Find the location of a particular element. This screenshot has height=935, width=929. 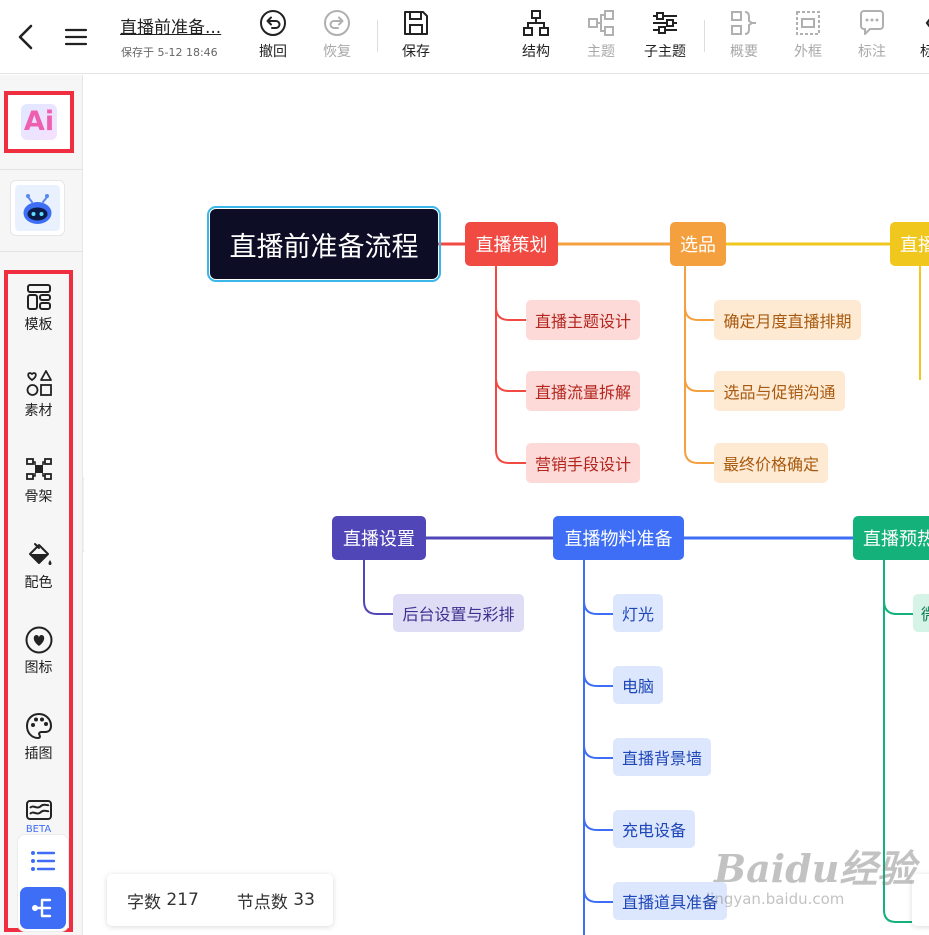

paint-bucket-icon is located at coordinates (39, 554).